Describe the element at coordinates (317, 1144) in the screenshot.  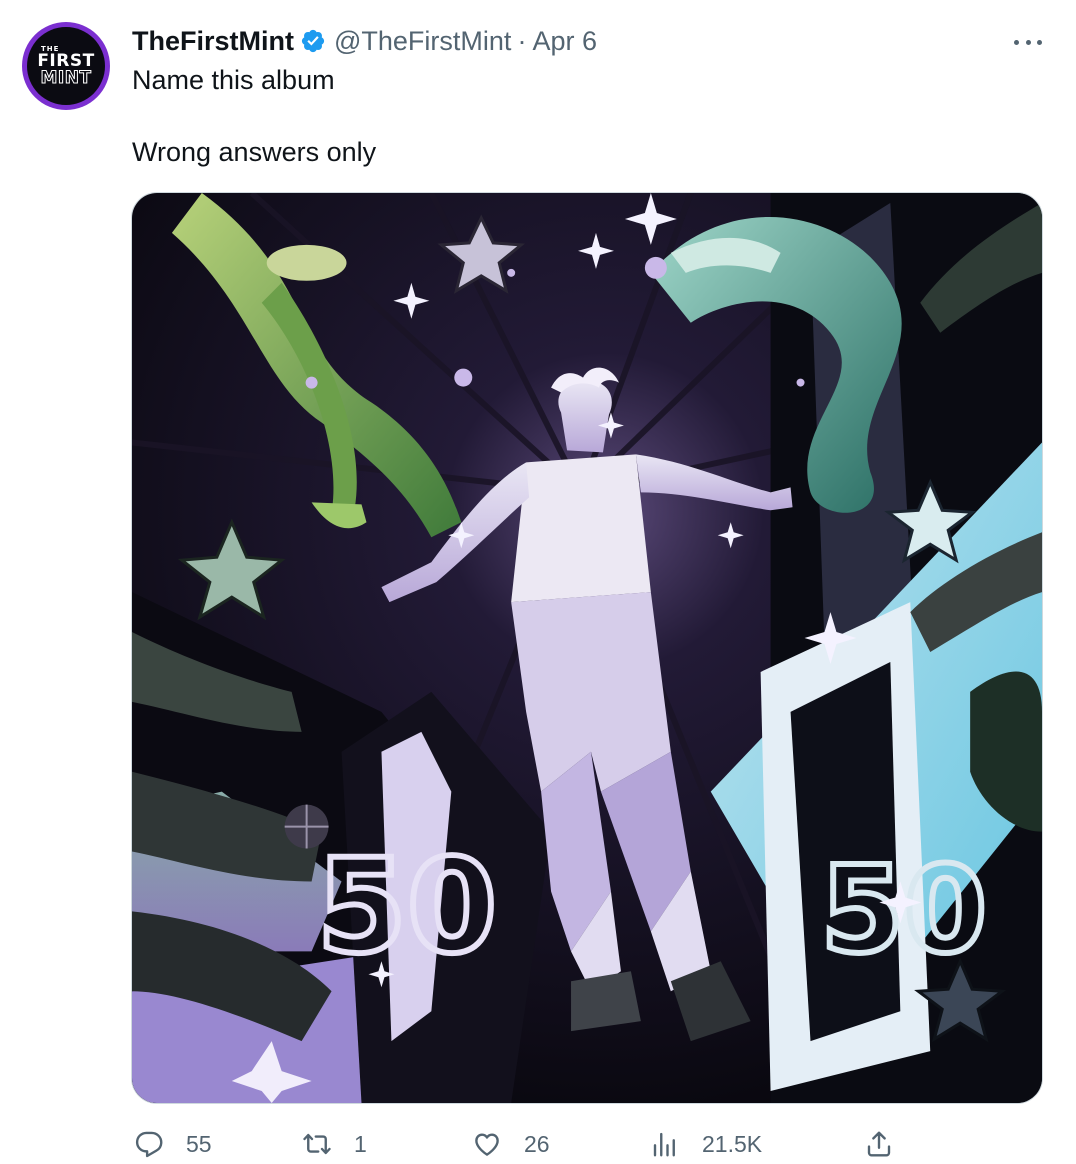
I see `retweet-icon` at that location.